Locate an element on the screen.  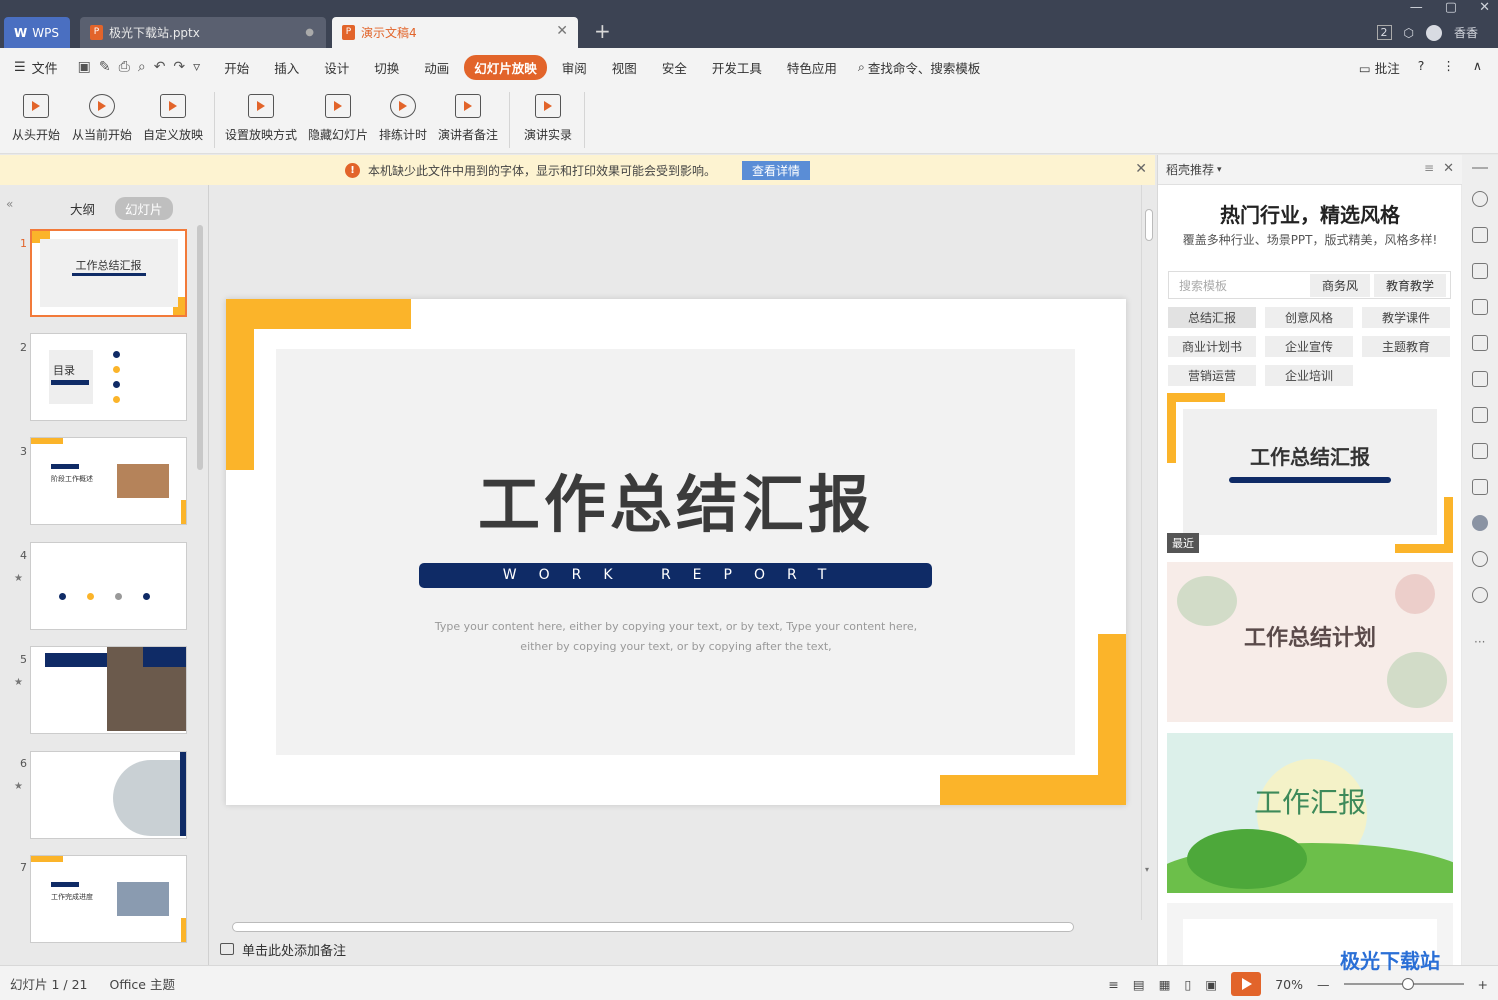
menu-tab-home: 开始 is located at coordinates (236, 67).